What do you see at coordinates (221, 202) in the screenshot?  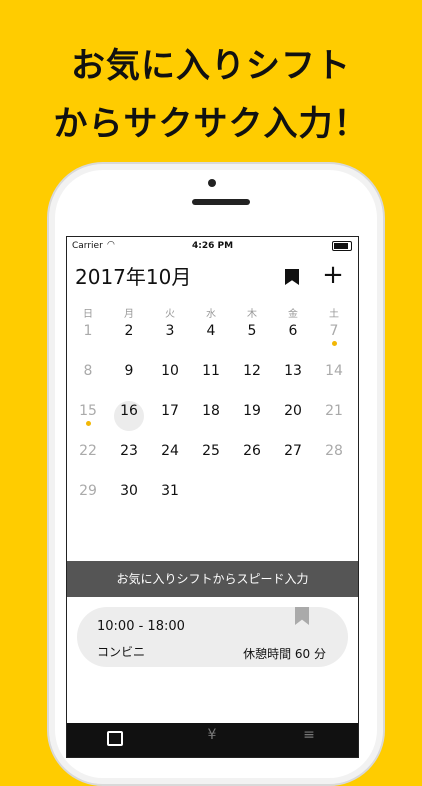 I see `phone-speaker` at bounding box center [221, 202].